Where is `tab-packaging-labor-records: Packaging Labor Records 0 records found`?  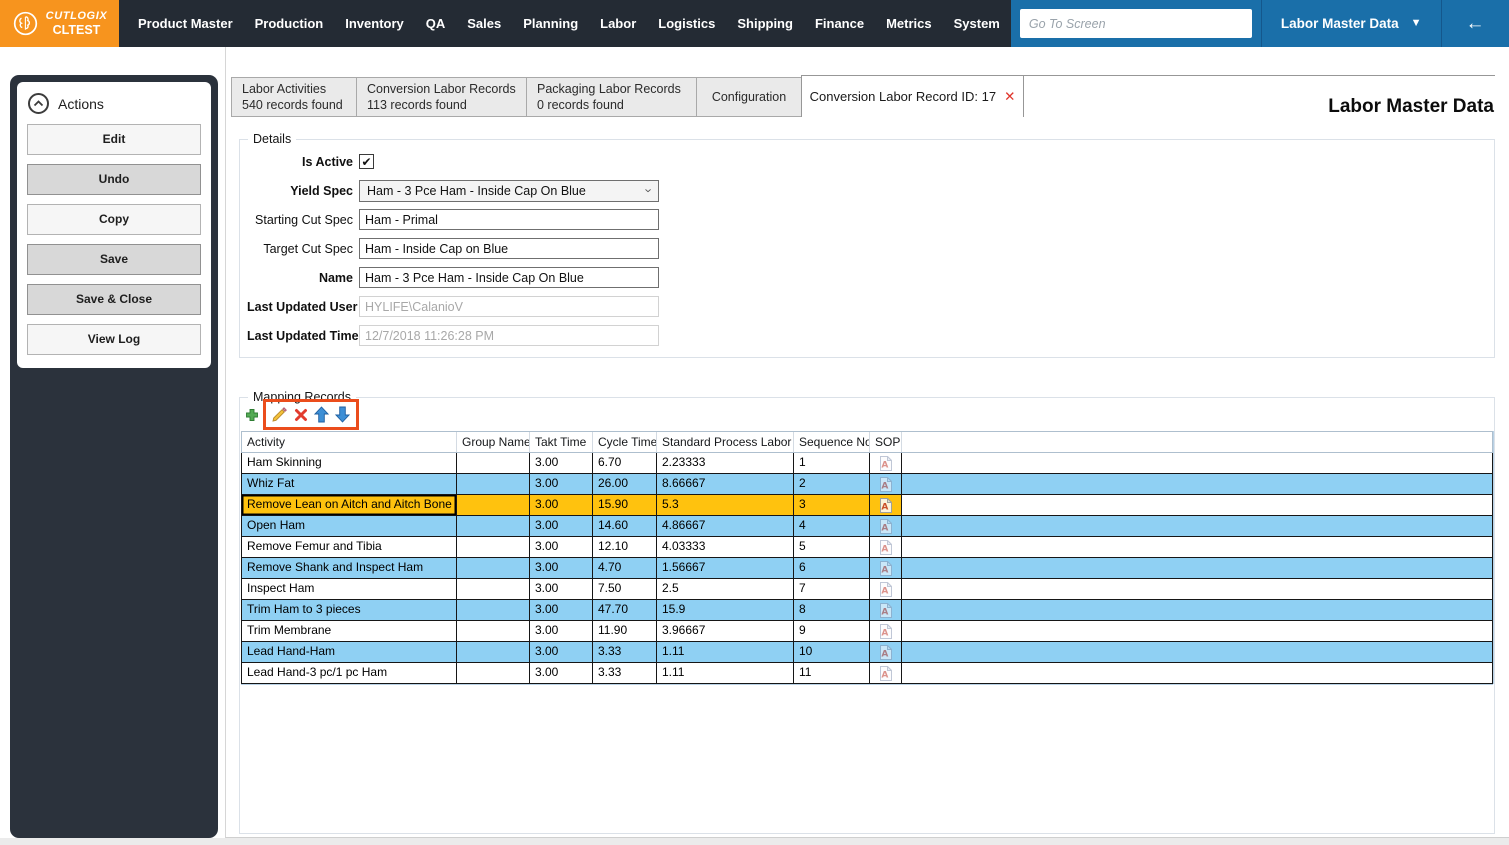 tab-packaging-labor-records: Packaging Labor Records 0 records found is located at coordinates (611, 97).